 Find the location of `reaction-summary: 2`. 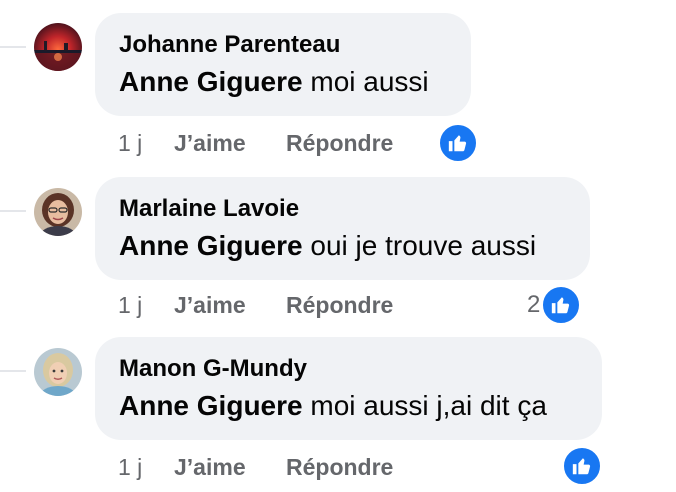

reaction-summary: 2 is located at coordinates (554, 305).